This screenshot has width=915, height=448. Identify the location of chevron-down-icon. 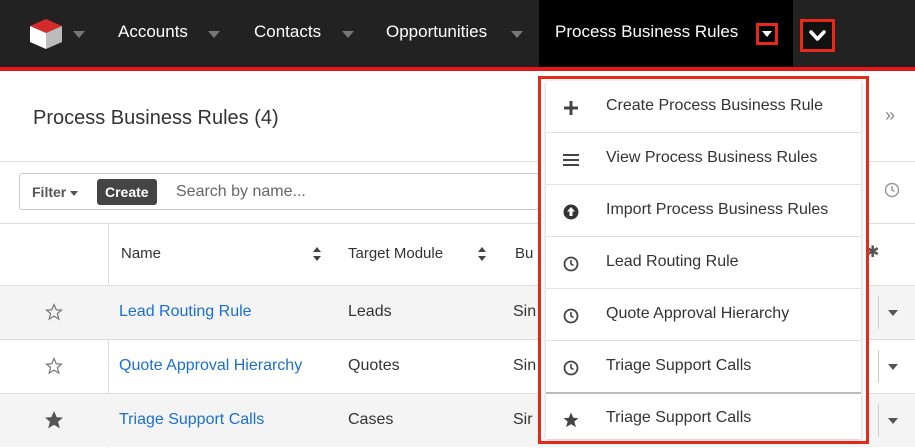
(817, 35).